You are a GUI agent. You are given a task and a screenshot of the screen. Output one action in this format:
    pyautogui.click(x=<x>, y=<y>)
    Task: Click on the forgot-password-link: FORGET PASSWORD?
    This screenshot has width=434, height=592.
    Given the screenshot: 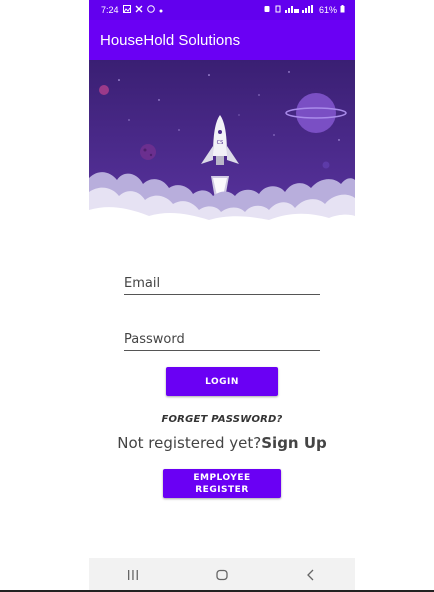 What is the action you would take?
    pyautogui.click(x=222, y=419)
    